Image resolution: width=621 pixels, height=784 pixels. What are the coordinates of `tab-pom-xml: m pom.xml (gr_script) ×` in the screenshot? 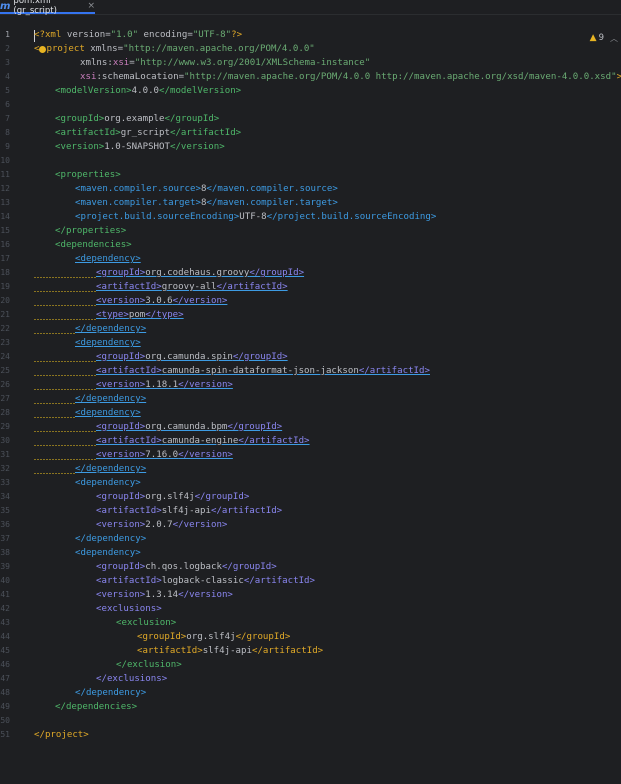 It's located at (47, 8).